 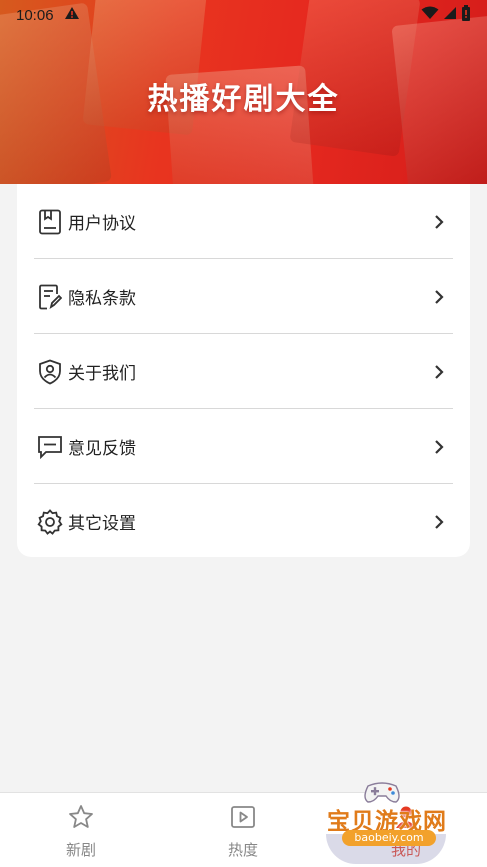 What do you see at coordinates (102, 299) in the screenshot?
I see `menu-item-label: 隐私条款` at bounding box center [102, 299].